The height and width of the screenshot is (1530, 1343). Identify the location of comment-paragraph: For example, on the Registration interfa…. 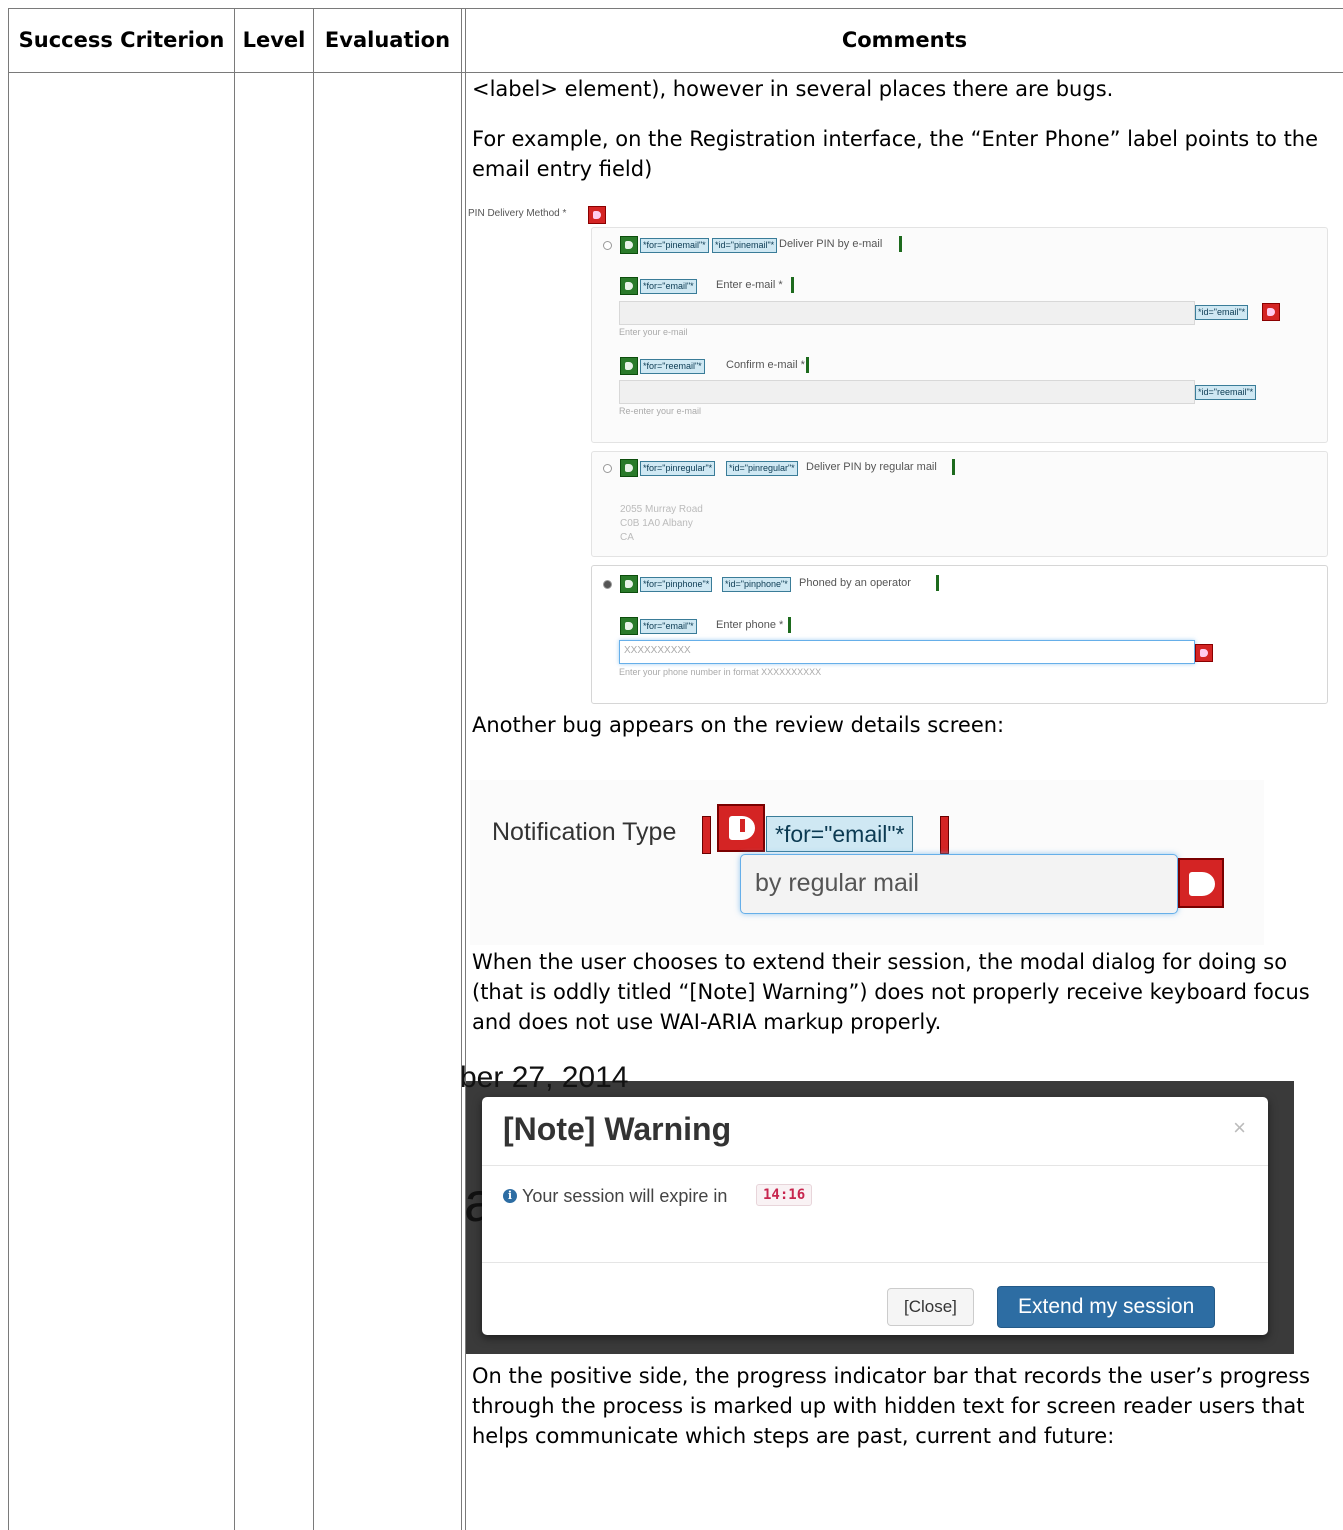
(895, 154).